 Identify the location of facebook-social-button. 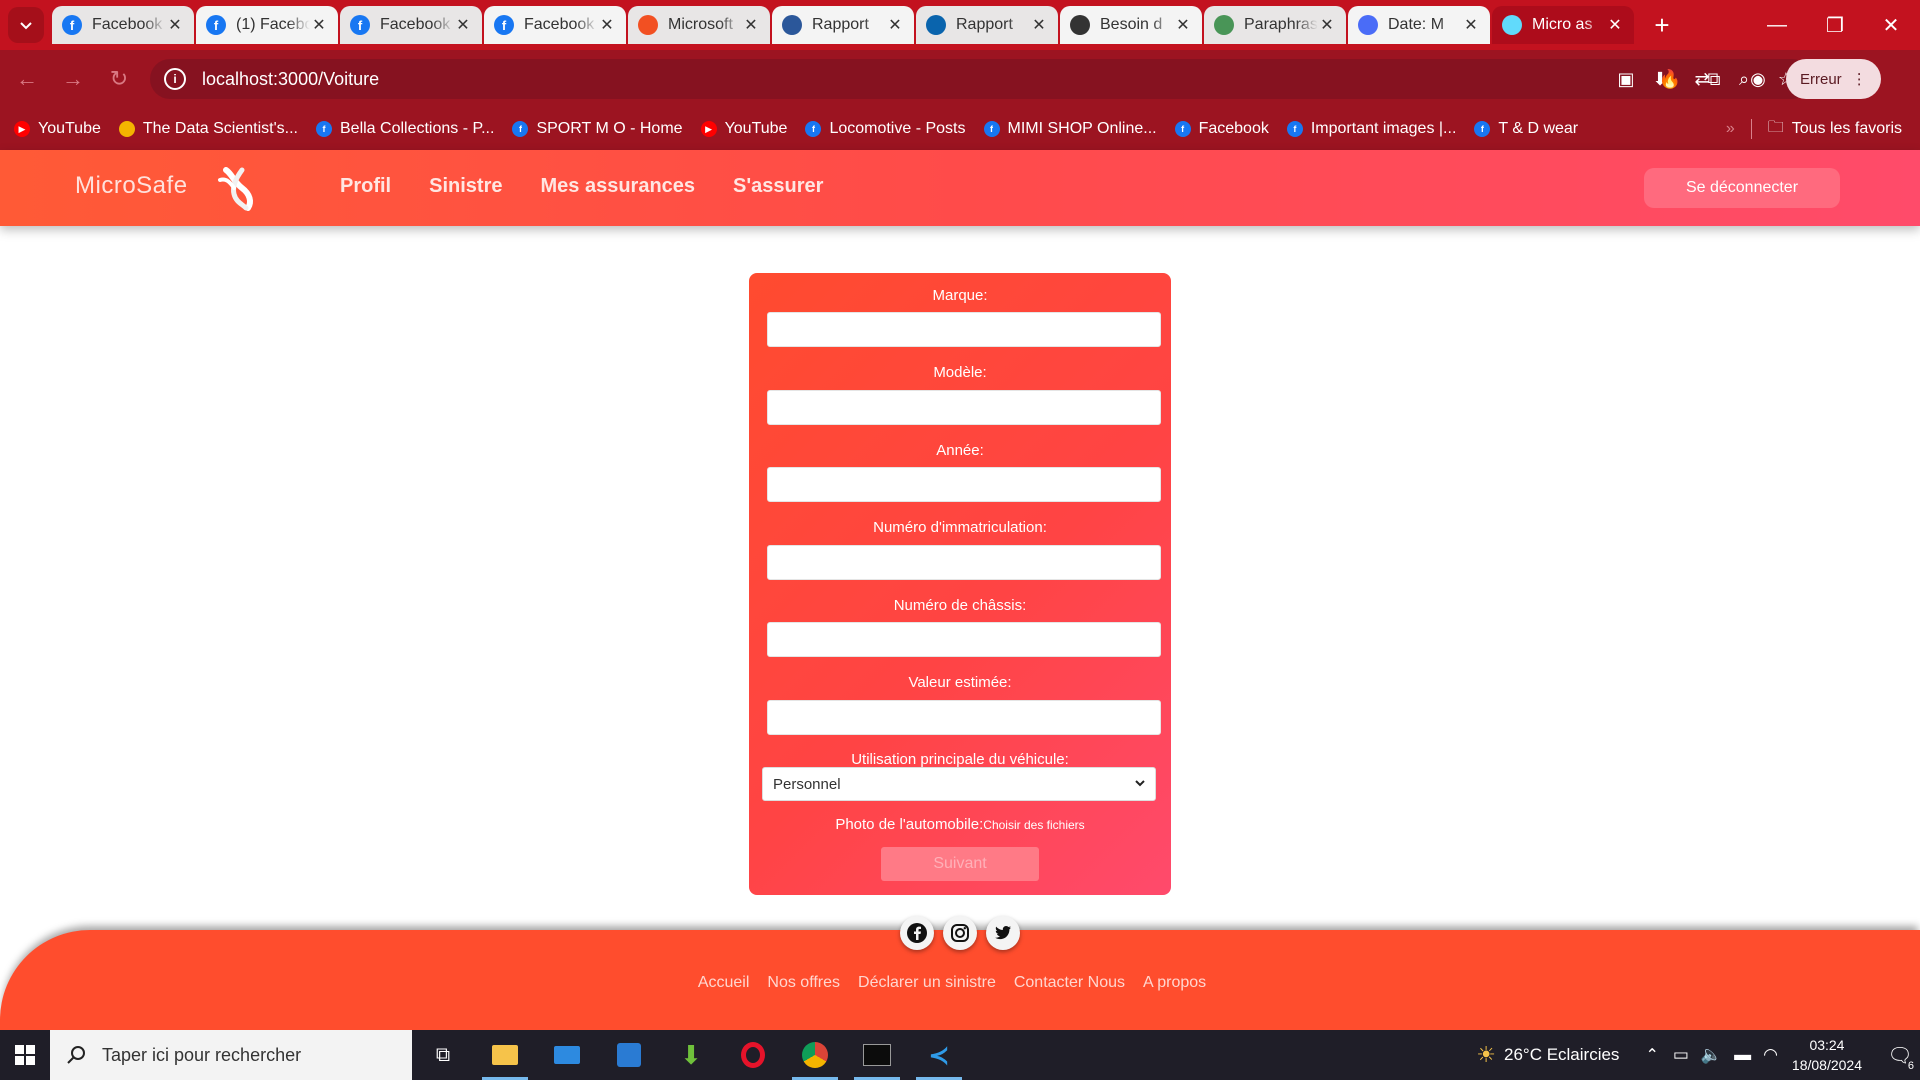
(917, 933).